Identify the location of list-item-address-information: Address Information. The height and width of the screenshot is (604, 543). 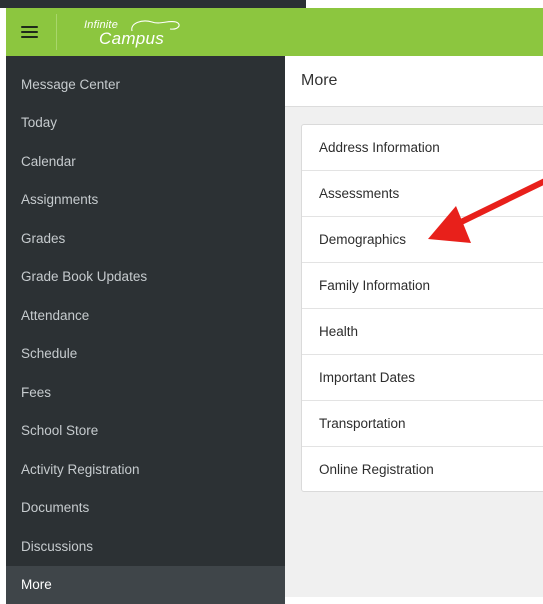
(422, 148).